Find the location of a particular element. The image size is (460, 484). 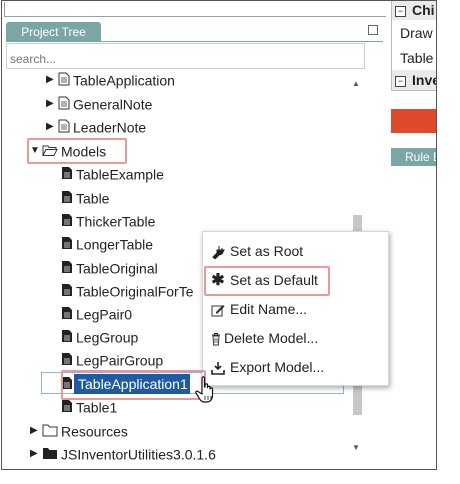

plug-icon is located at coordinates (218, 253).